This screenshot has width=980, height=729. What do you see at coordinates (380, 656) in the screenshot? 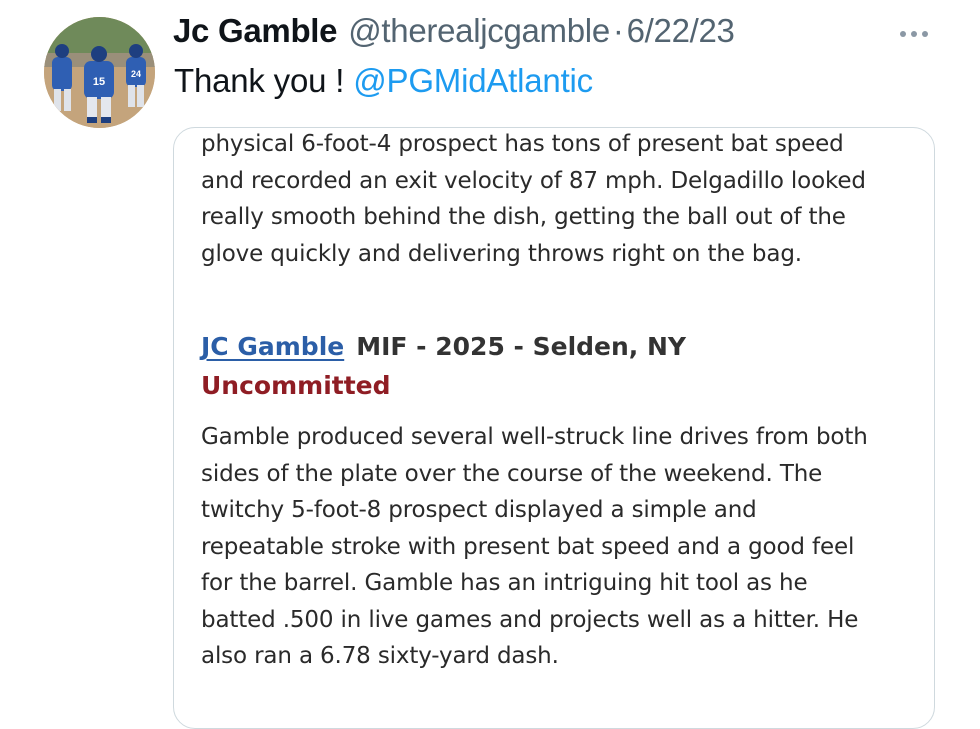
I see `report-line: also ran a 6.78 sixty-yard dash.` at bounding box center [380, 656].